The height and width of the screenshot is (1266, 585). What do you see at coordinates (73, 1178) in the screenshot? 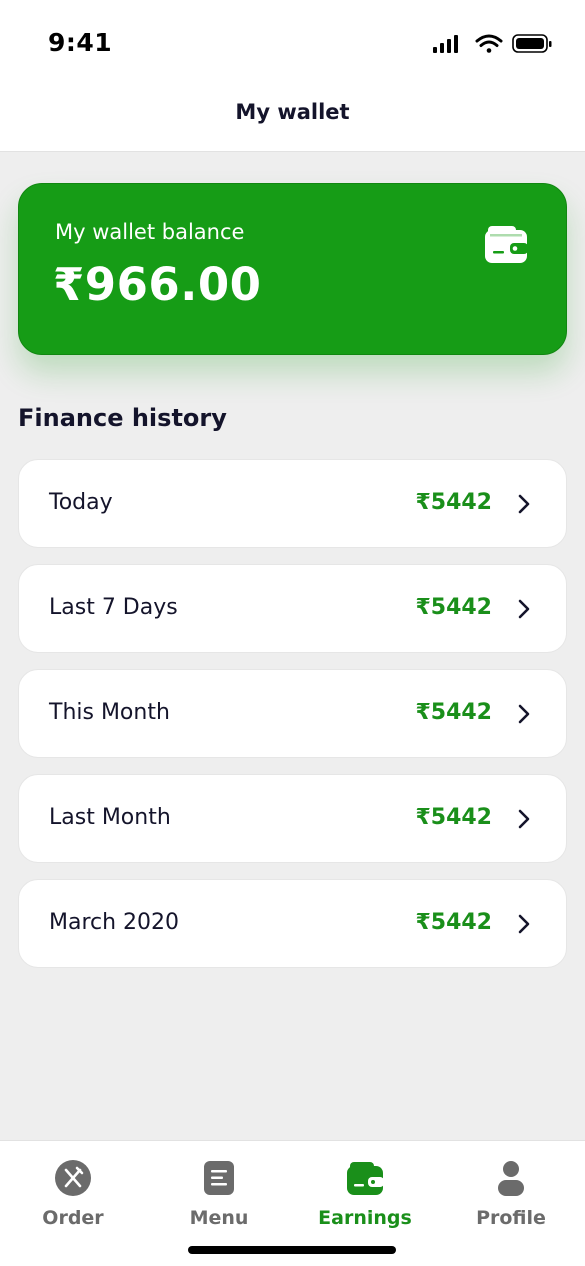
I see `fork-knife-icon` at bounding box center [73, 1178].